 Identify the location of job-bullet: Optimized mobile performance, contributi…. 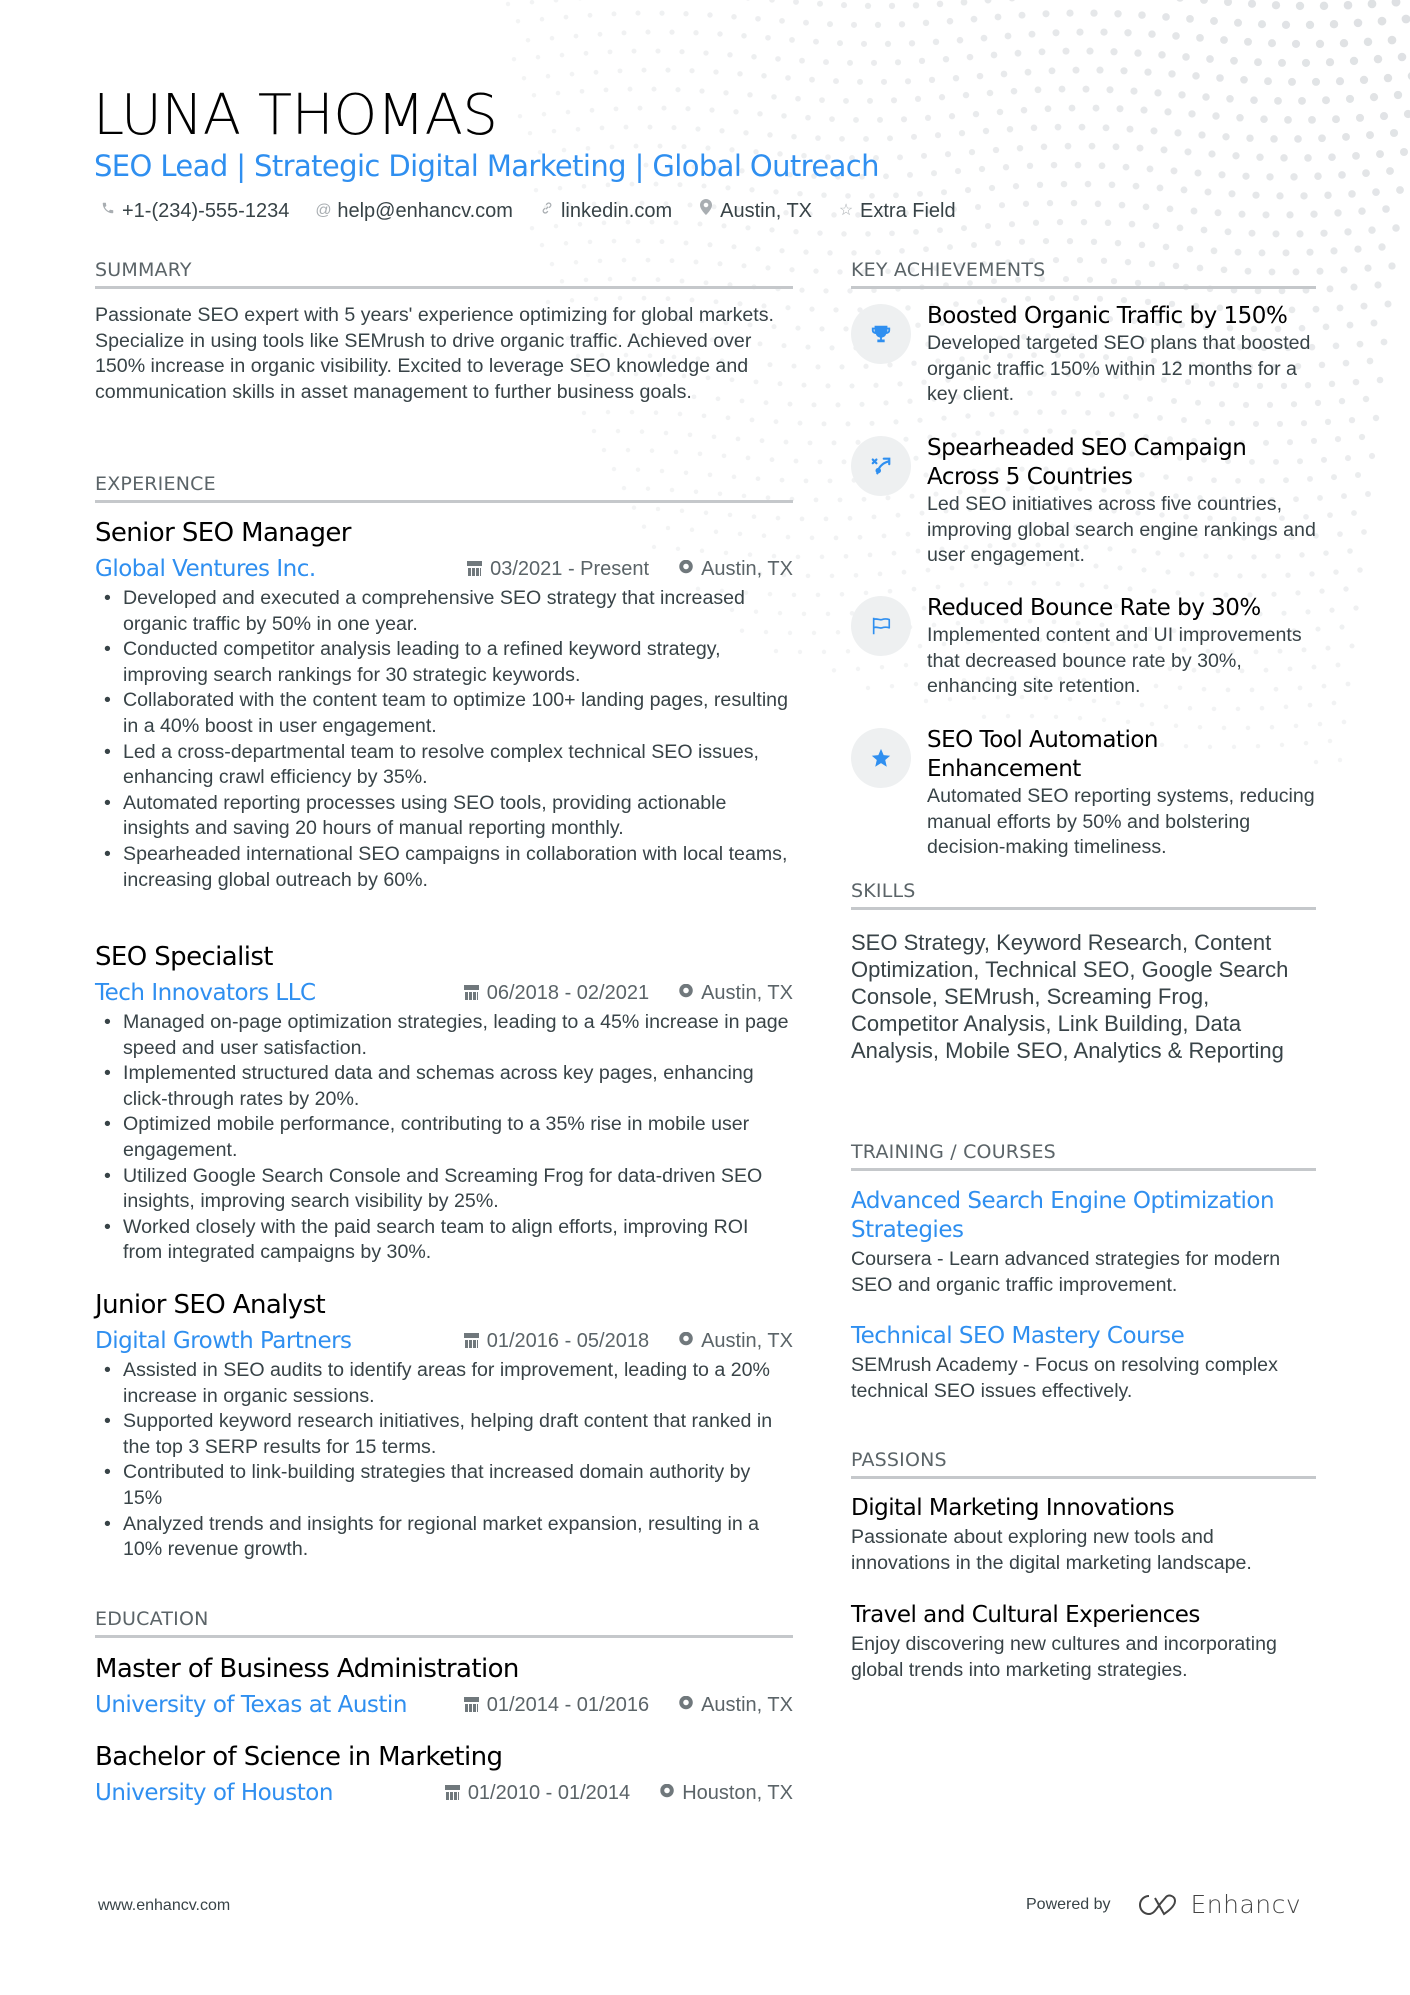
(448, 1137).